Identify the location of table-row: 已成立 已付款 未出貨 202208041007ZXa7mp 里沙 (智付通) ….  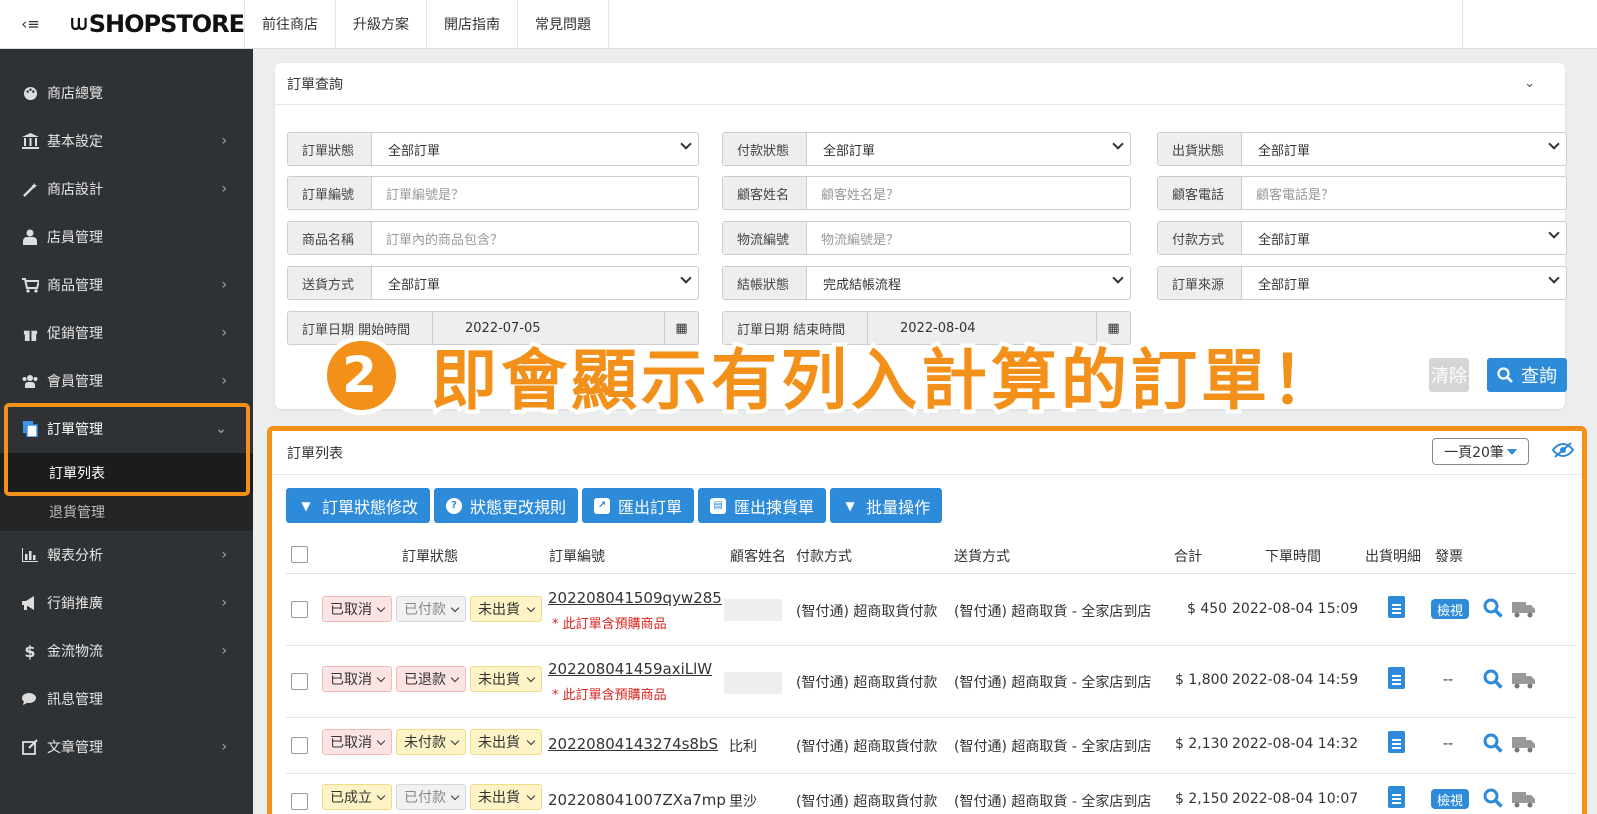
(931, 794).